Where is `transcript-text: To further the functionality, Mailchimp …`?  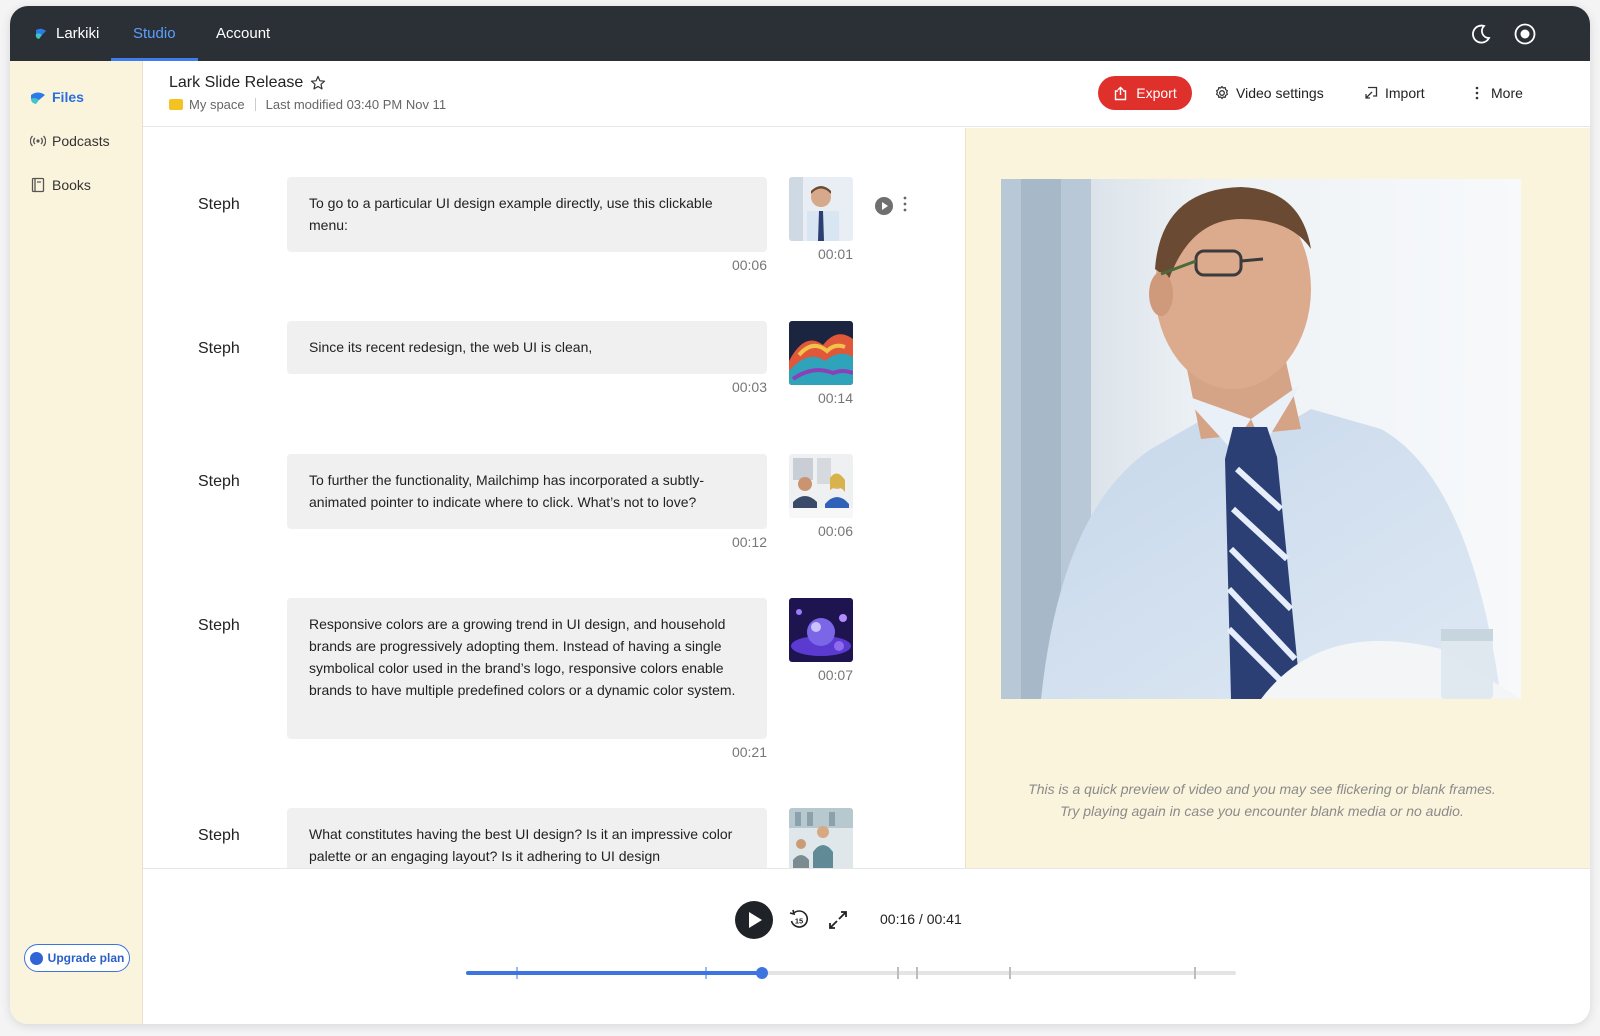
transcript-text: To further the functionality, Mailchimp … is located at coordinates (527, 491).